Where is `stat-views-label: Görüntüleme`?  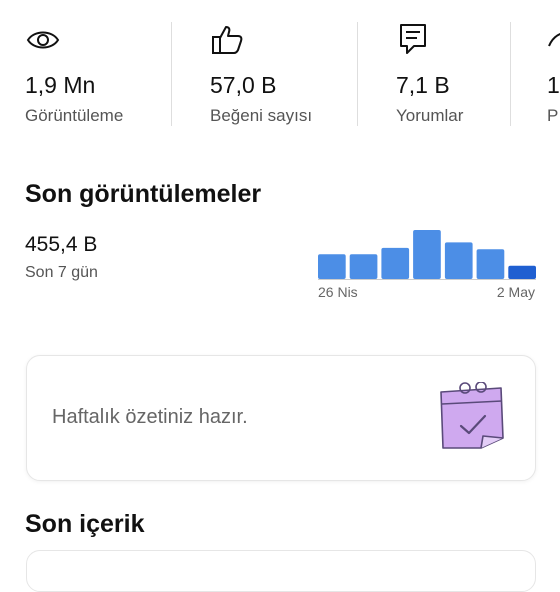 stat-views-label: Görüntüleme is located at coordinates (74, 115).